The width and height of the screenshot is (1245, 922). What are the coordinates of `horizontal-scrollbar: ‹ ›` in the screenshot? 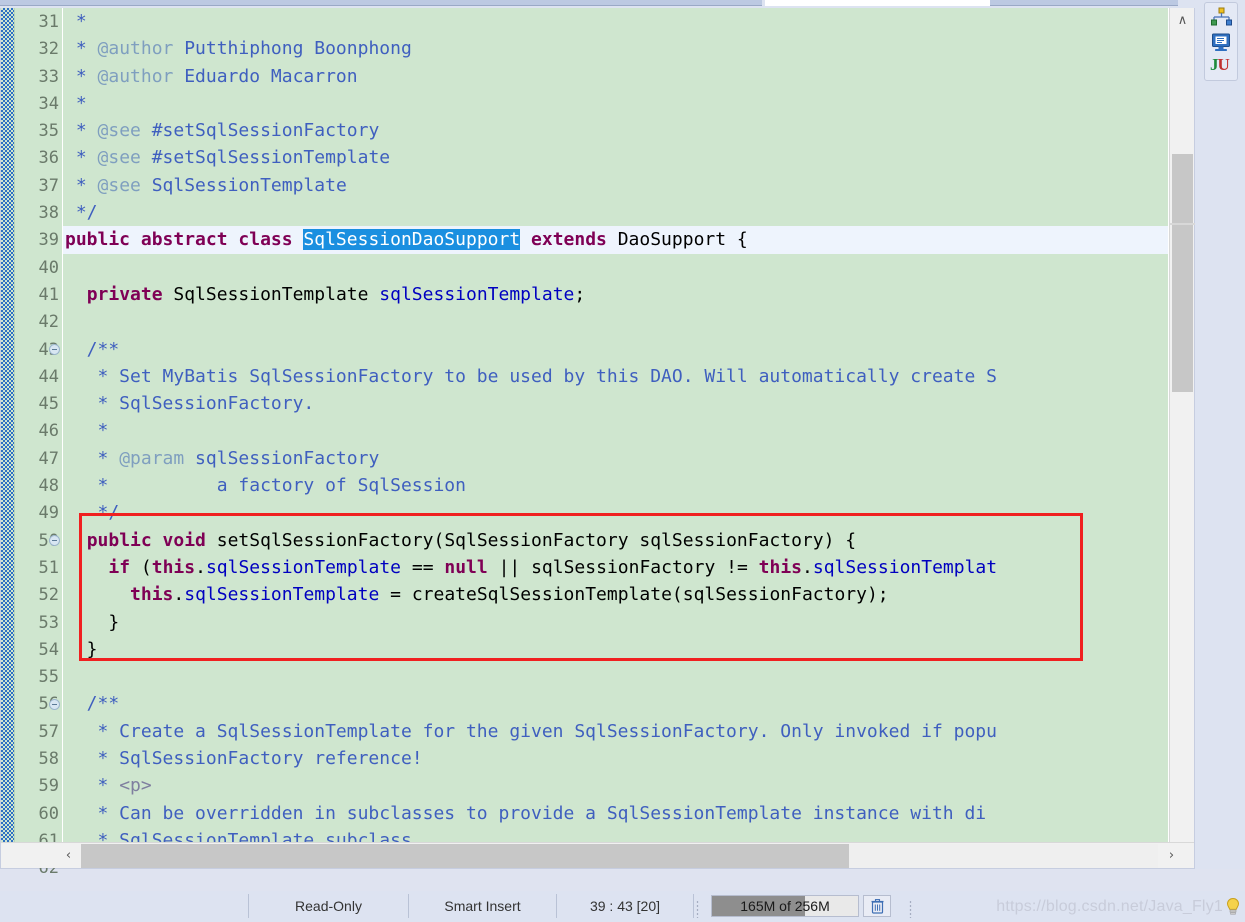 It's located at (597, 855).